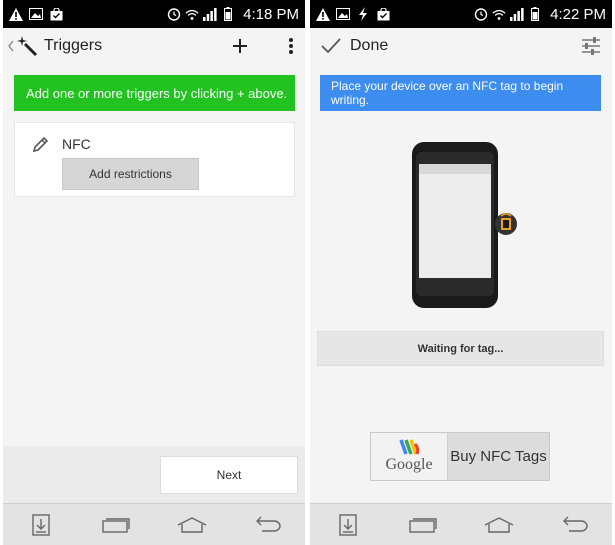  What do you see at coordinates (461, 46) in the screenshot?
I see `action-bar: Done` at bounding box center [461, 46].